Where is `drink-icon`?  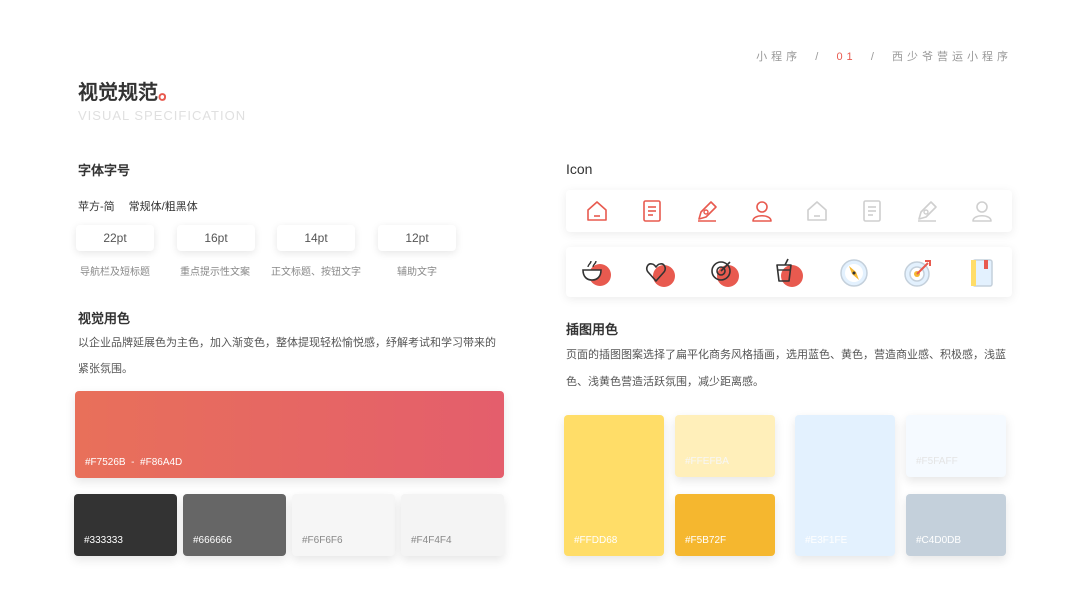
drink-icon is located at coordinates (788, 273).